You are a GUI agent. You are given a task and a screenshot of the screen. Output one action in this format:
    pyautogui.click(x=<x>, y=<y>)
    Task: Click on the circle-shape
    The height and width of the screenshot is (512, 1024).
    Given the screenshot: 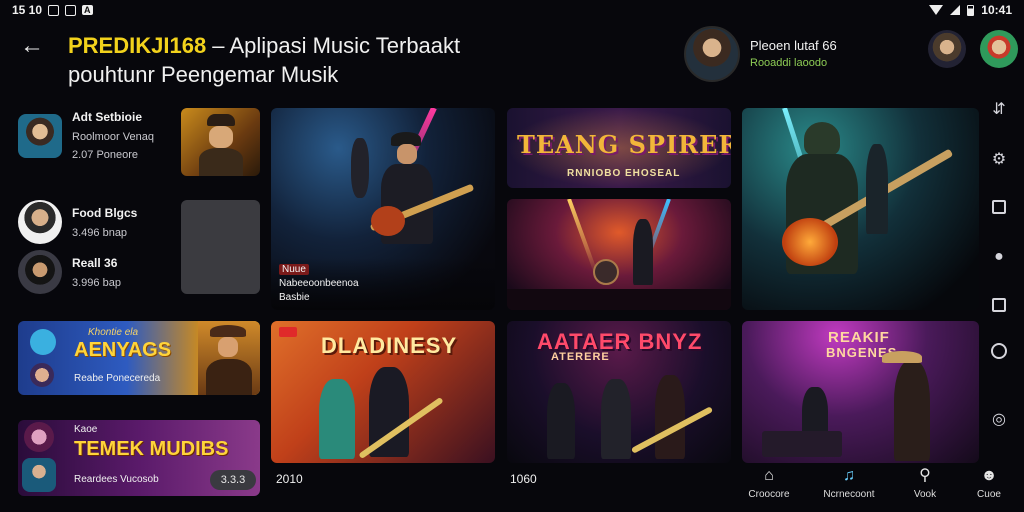 What is the action you would take?
    pyautogui.click(x=999, y=351)
    